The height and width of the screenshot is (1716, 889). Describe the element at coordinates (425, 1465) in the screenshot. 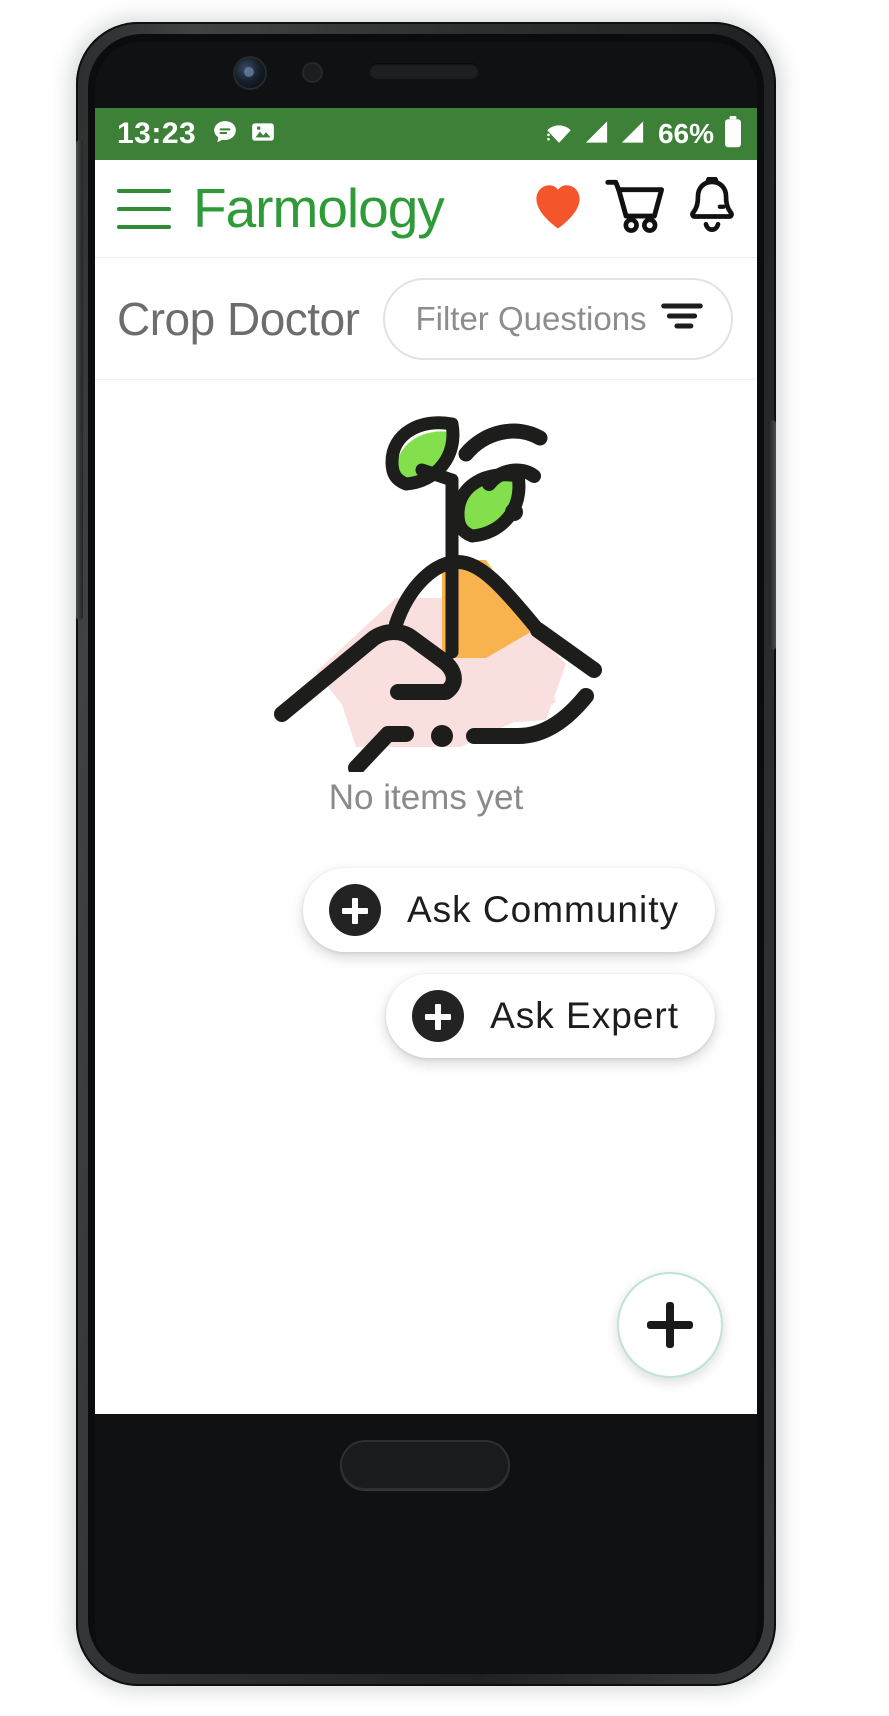

I see `home-button` at that location.